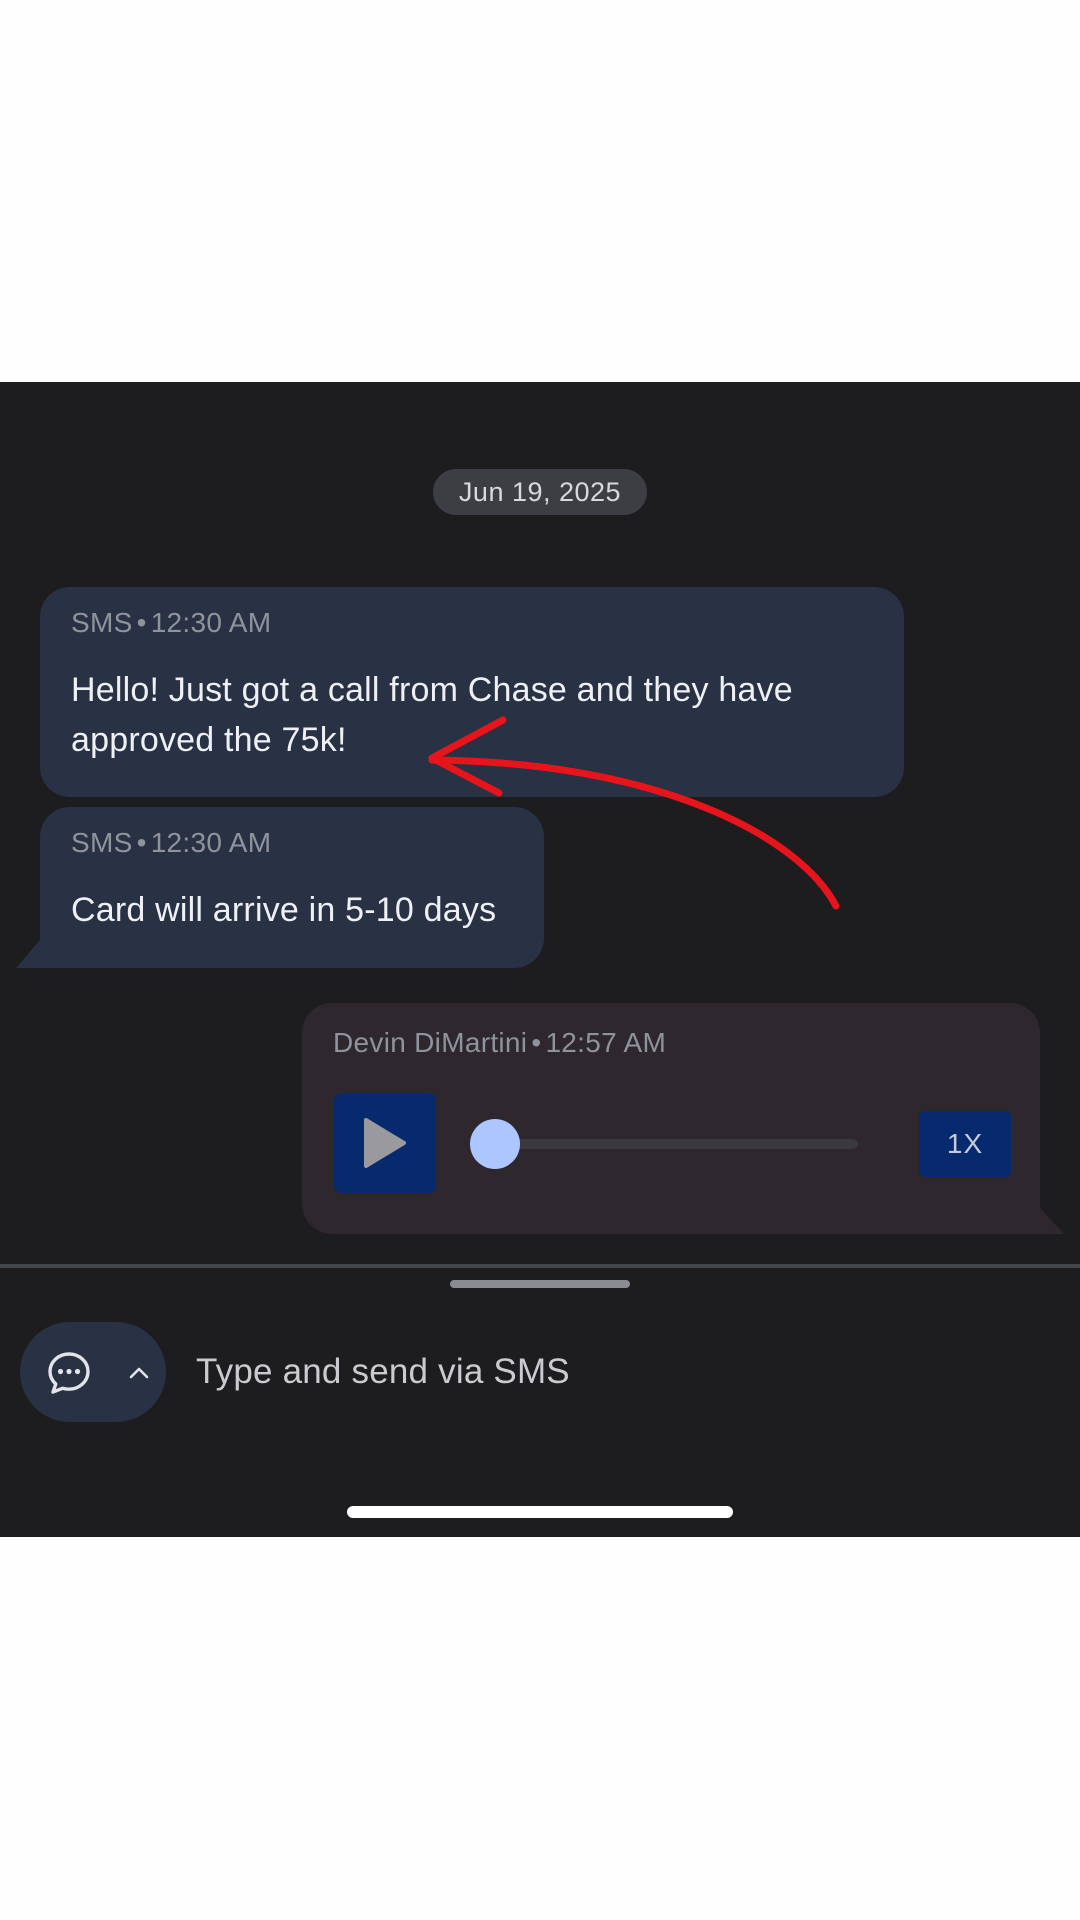 The image size is (1080, 1920). I want to click on play-icon, so click(385, 1143).